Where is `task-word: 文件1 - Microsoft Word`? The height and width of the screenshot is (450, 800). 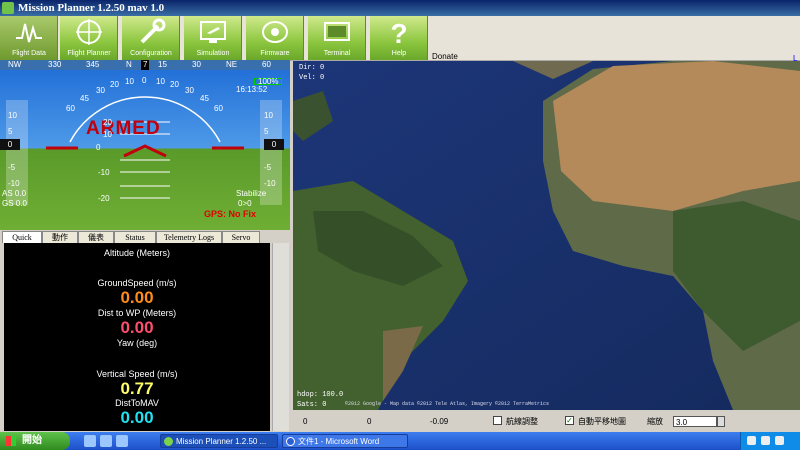 task-word: 文件1 - Microsoft Word is located at coordinates (345, 441).